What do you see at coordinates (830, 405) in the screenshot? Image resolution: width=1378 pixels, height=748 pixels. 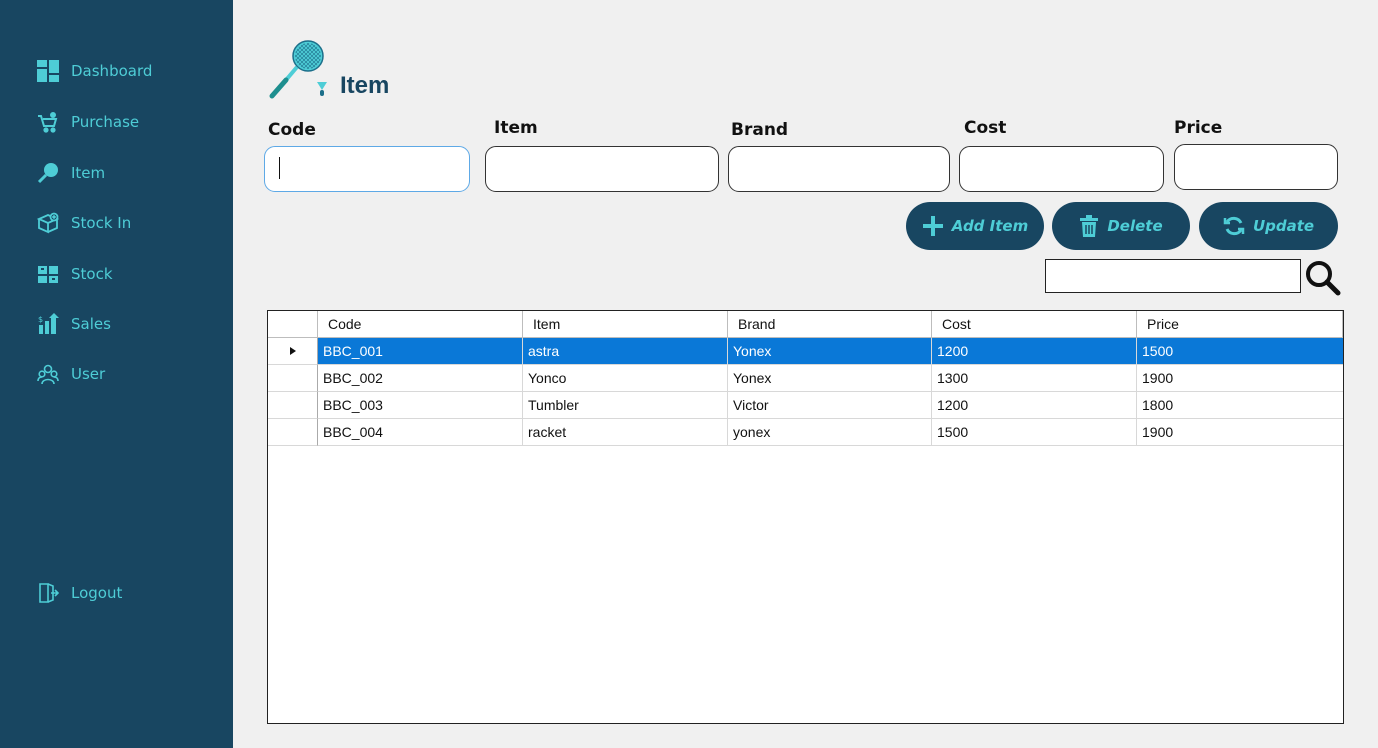 I see `table-cell: Victor` at bounding box center [830, 405].